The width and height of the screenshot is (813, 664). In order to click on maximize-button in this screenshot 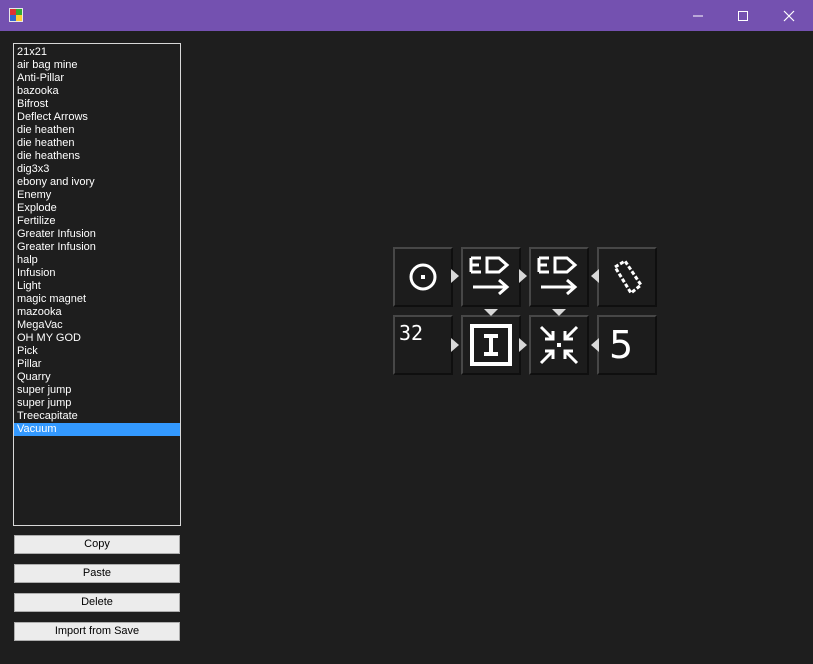, I will do `click(743, 15)`.